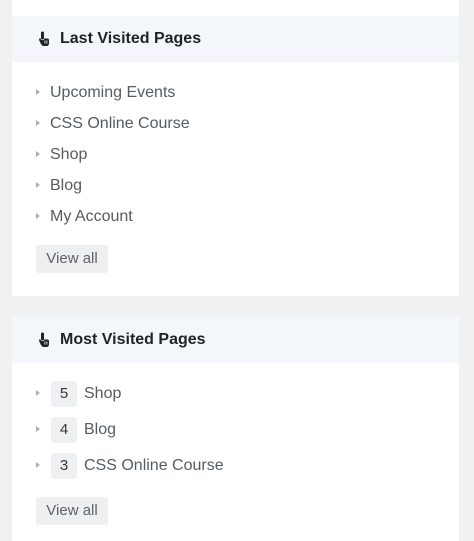 The image size is (474, 541). Describe the element at coordinates (72, 259) in the screenshot. I see `last-visited-view-all-button: View all` at that location.